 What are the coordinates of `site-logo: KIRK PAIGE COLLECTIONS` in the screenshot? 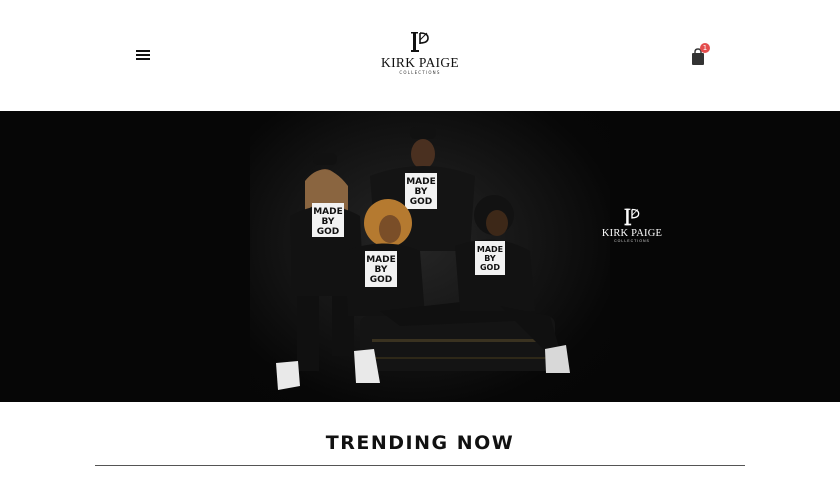 It's located at (420, 56).